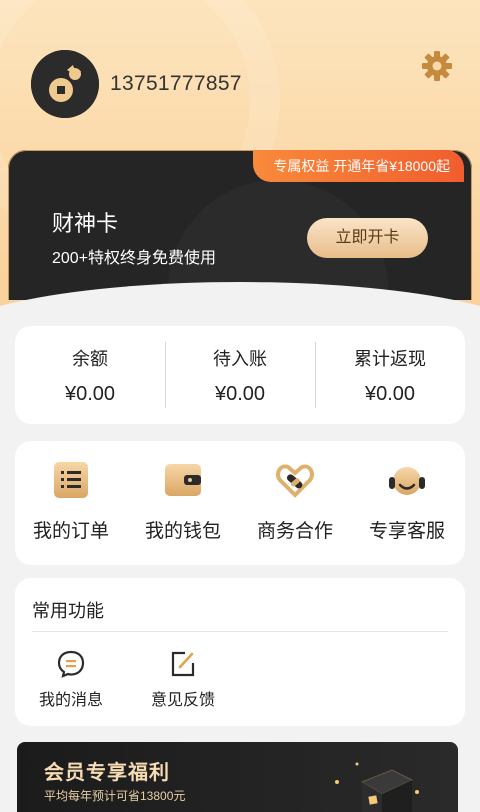  Describe the element at coordinates (358, 166) in the screenshot. I see `promo-badge: 专属权益 开通年省¥18000起` at that location.